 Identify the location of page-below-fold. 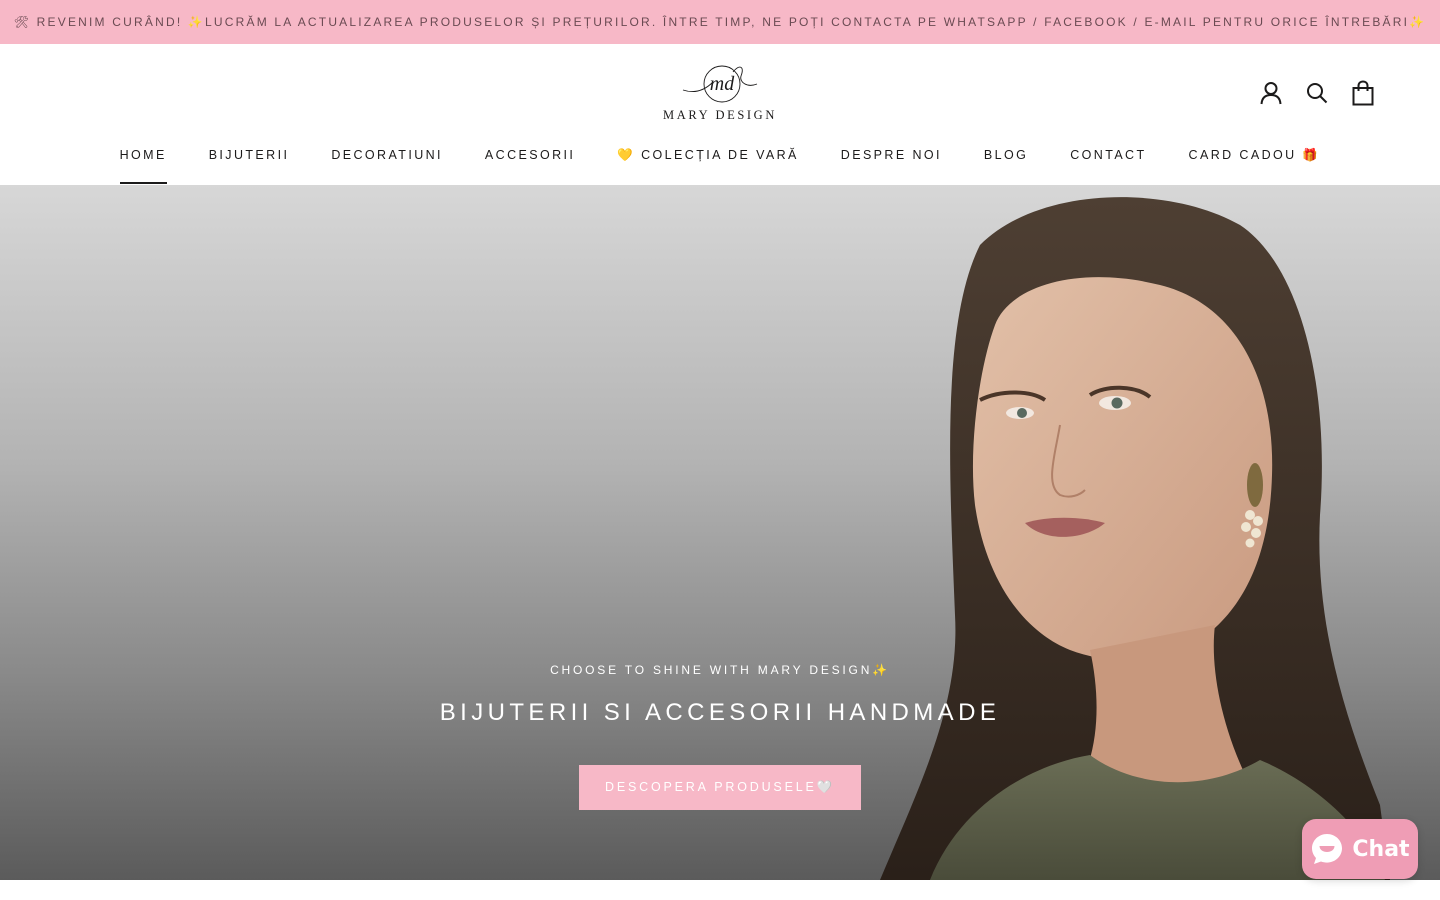
(720, 890).